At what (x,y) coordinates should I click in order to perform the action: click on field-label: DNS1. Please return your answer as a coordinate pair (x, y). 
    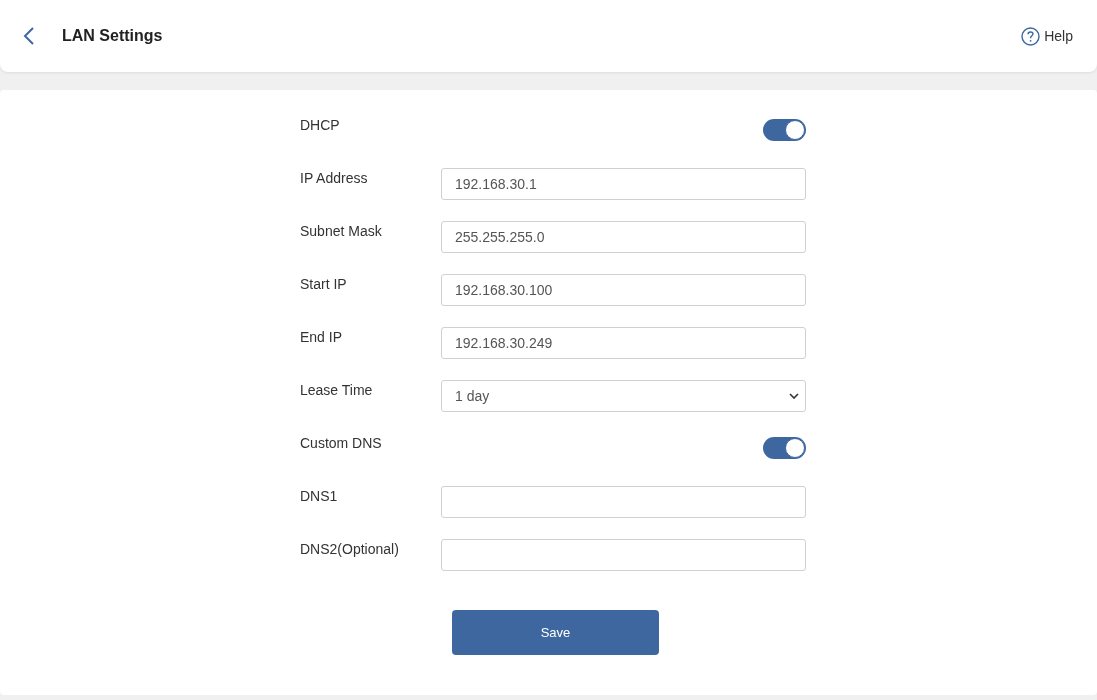
    Looking at the image, I should click on (319, 496).